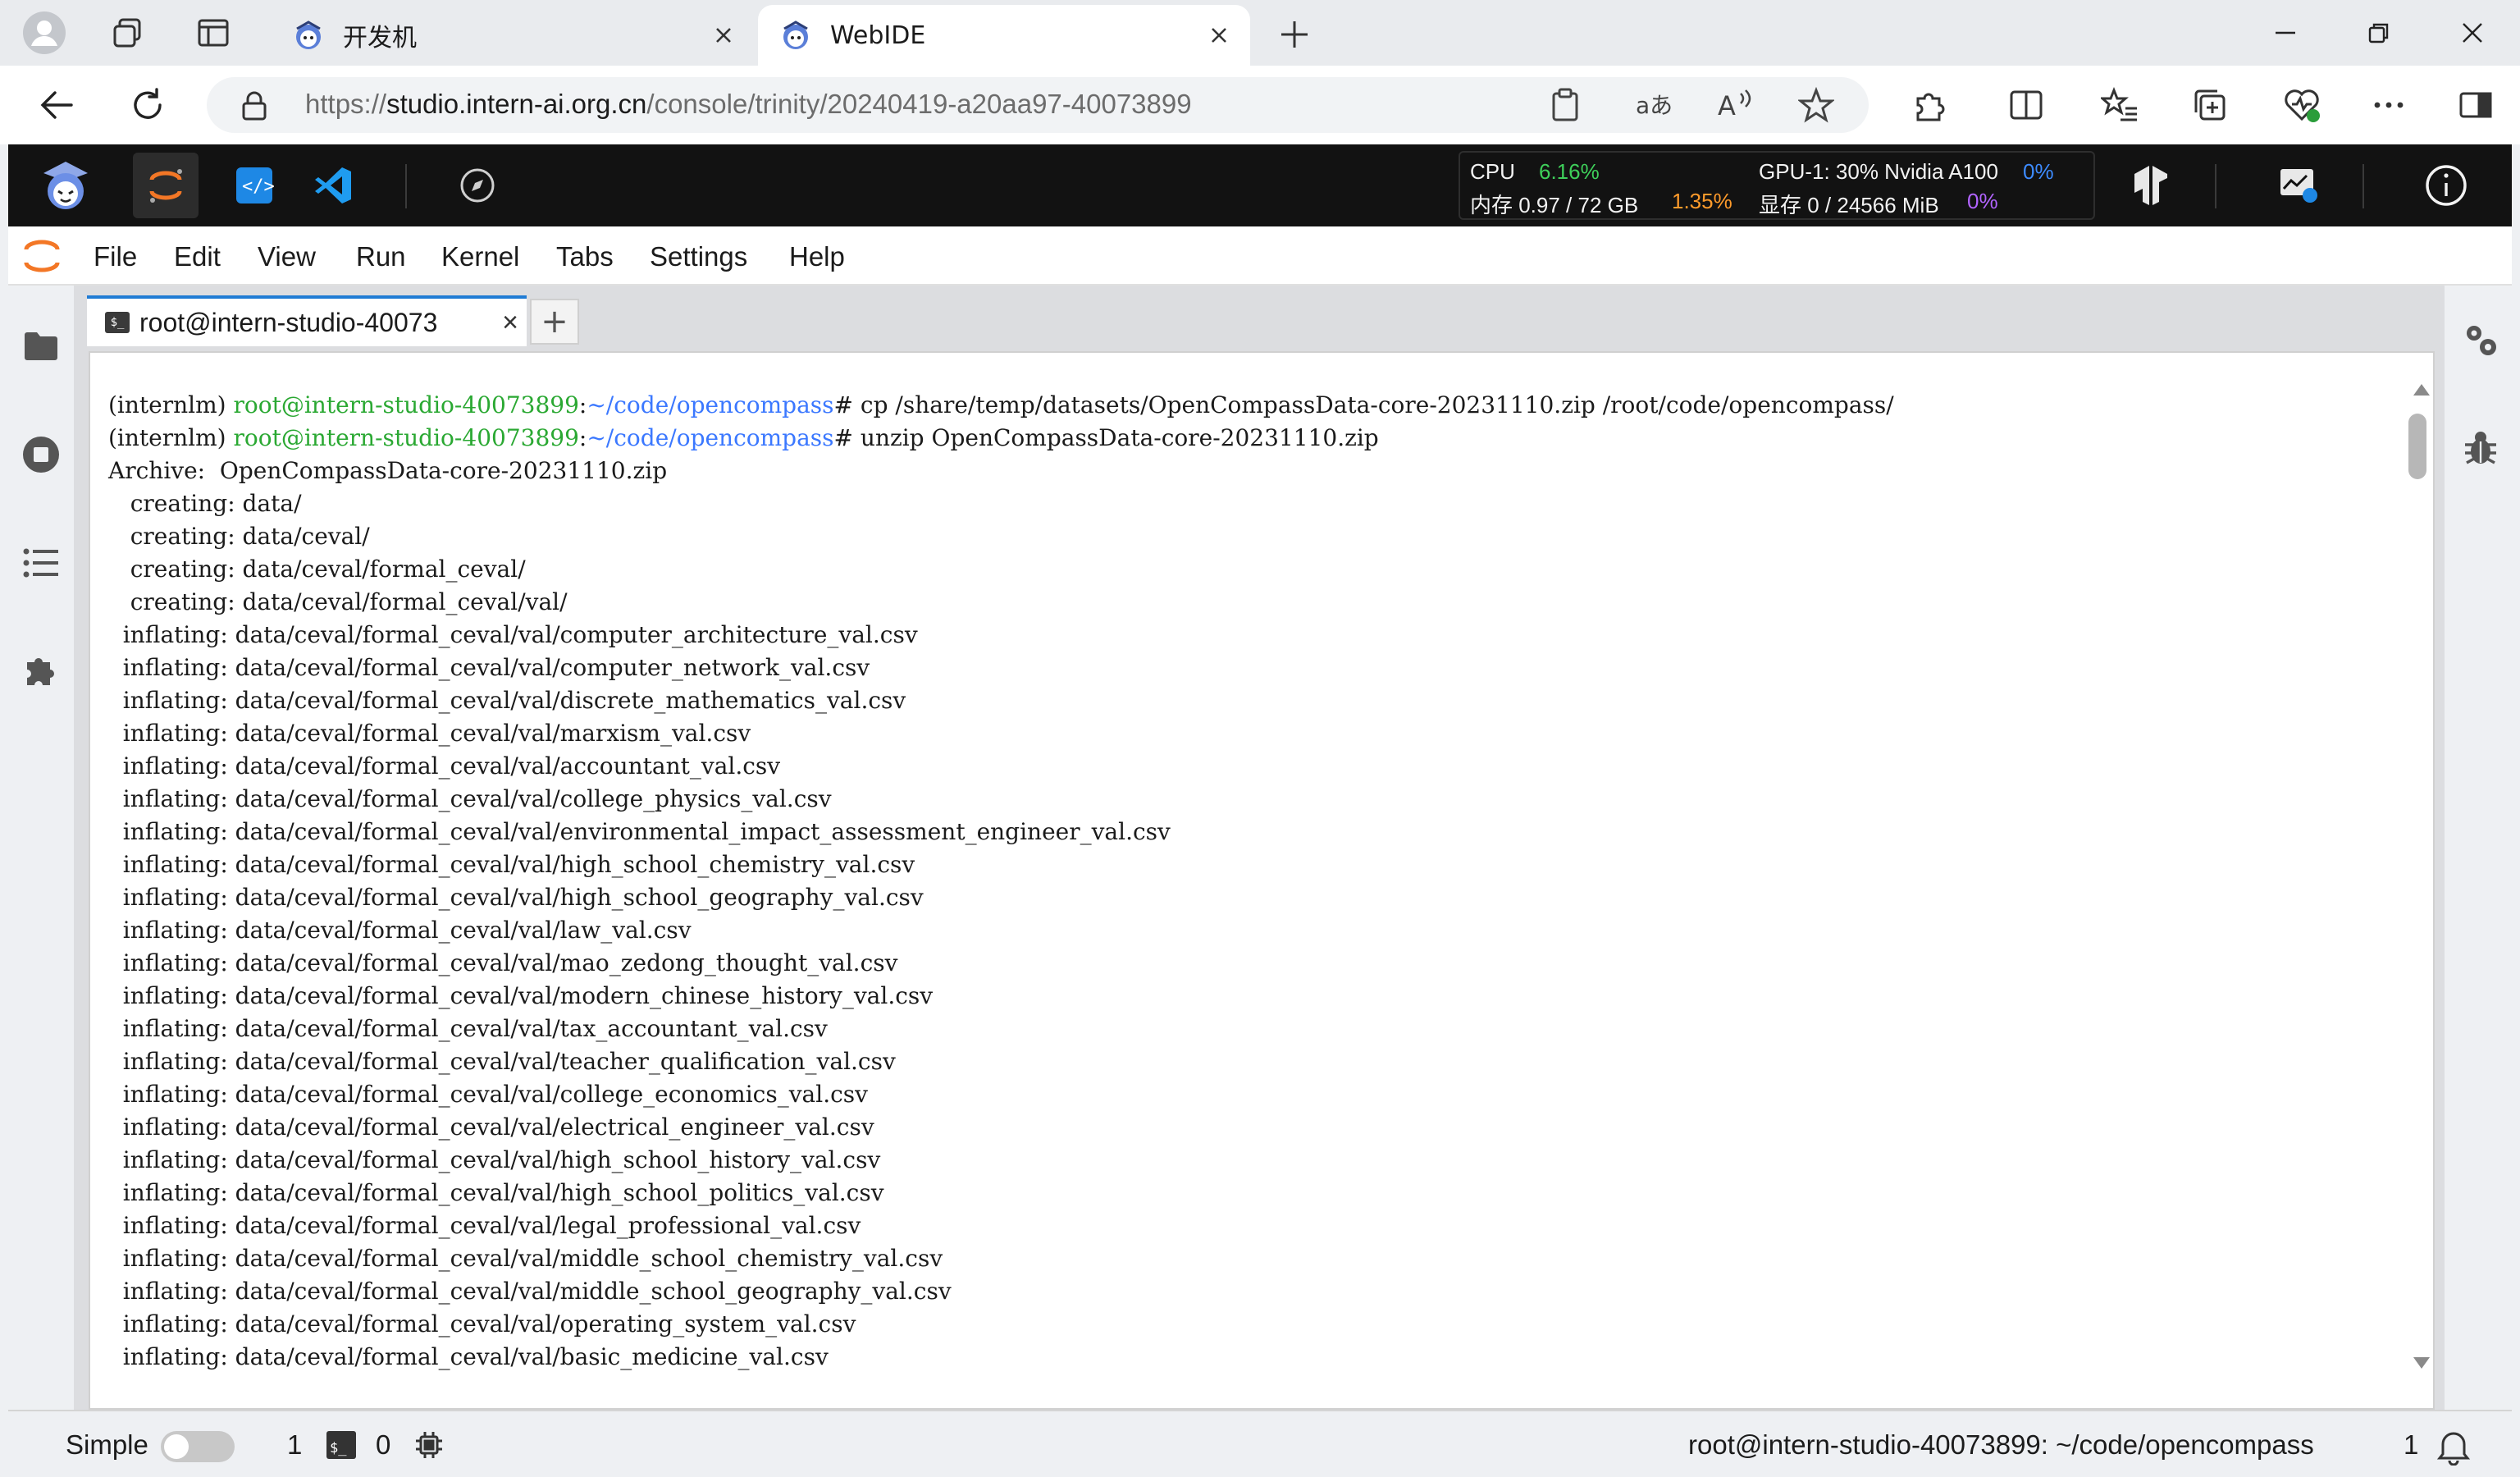 This screenshot has width=2520, height=1477. I want to click on translate-icon: aあ, so click(1653, 105).